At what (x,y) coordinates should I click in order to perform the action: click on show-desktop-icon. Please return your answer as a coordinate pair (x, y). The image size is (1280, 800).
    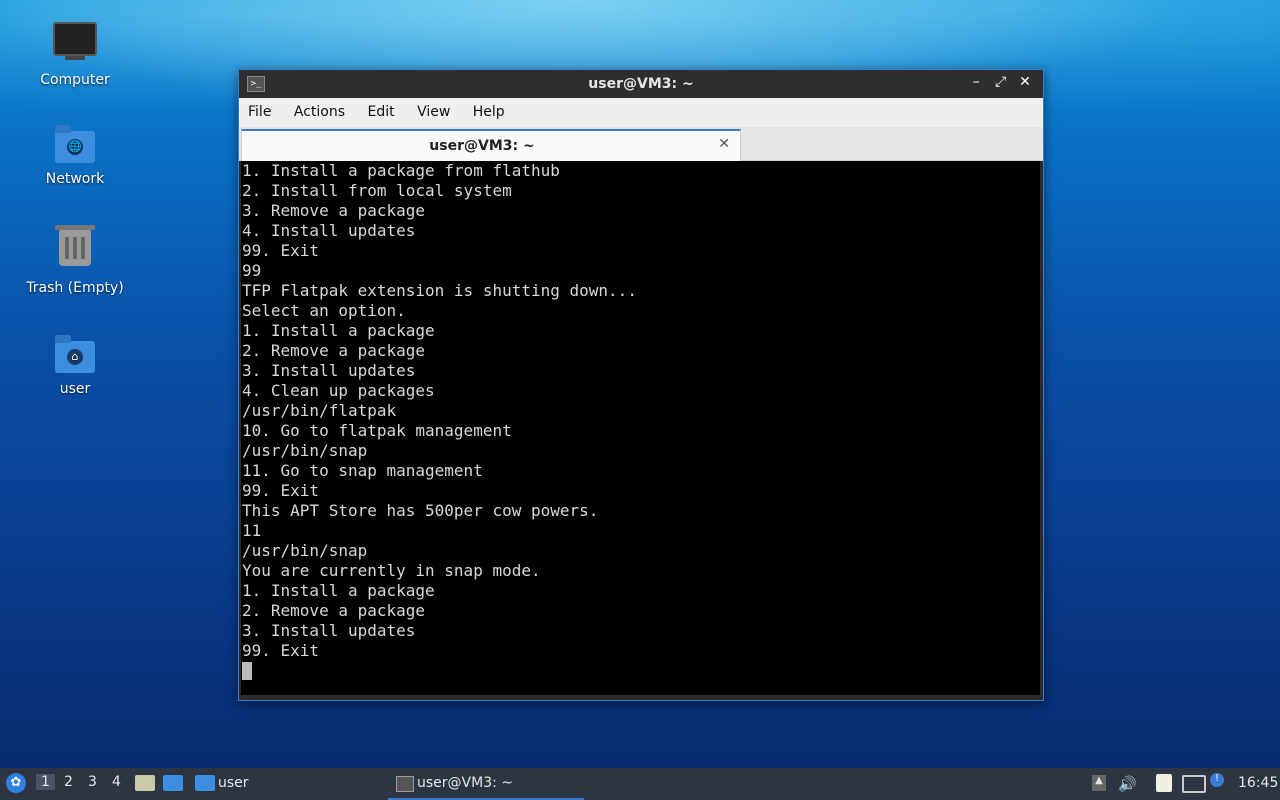
    Looking at the image, I should click on (173, 783).